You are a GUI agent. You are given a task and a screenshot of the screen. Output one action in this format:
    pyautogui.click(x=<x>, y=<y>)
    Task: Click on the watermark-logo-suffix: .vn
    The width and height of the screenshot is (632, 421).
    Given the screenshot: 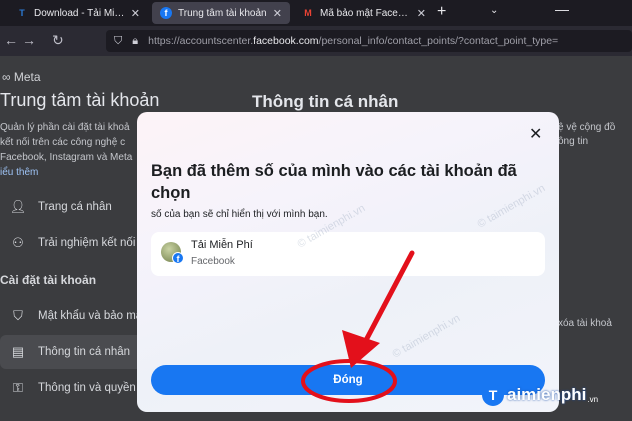 What is the action you would take?
    pyautogui.click(x=593, y=399)
    